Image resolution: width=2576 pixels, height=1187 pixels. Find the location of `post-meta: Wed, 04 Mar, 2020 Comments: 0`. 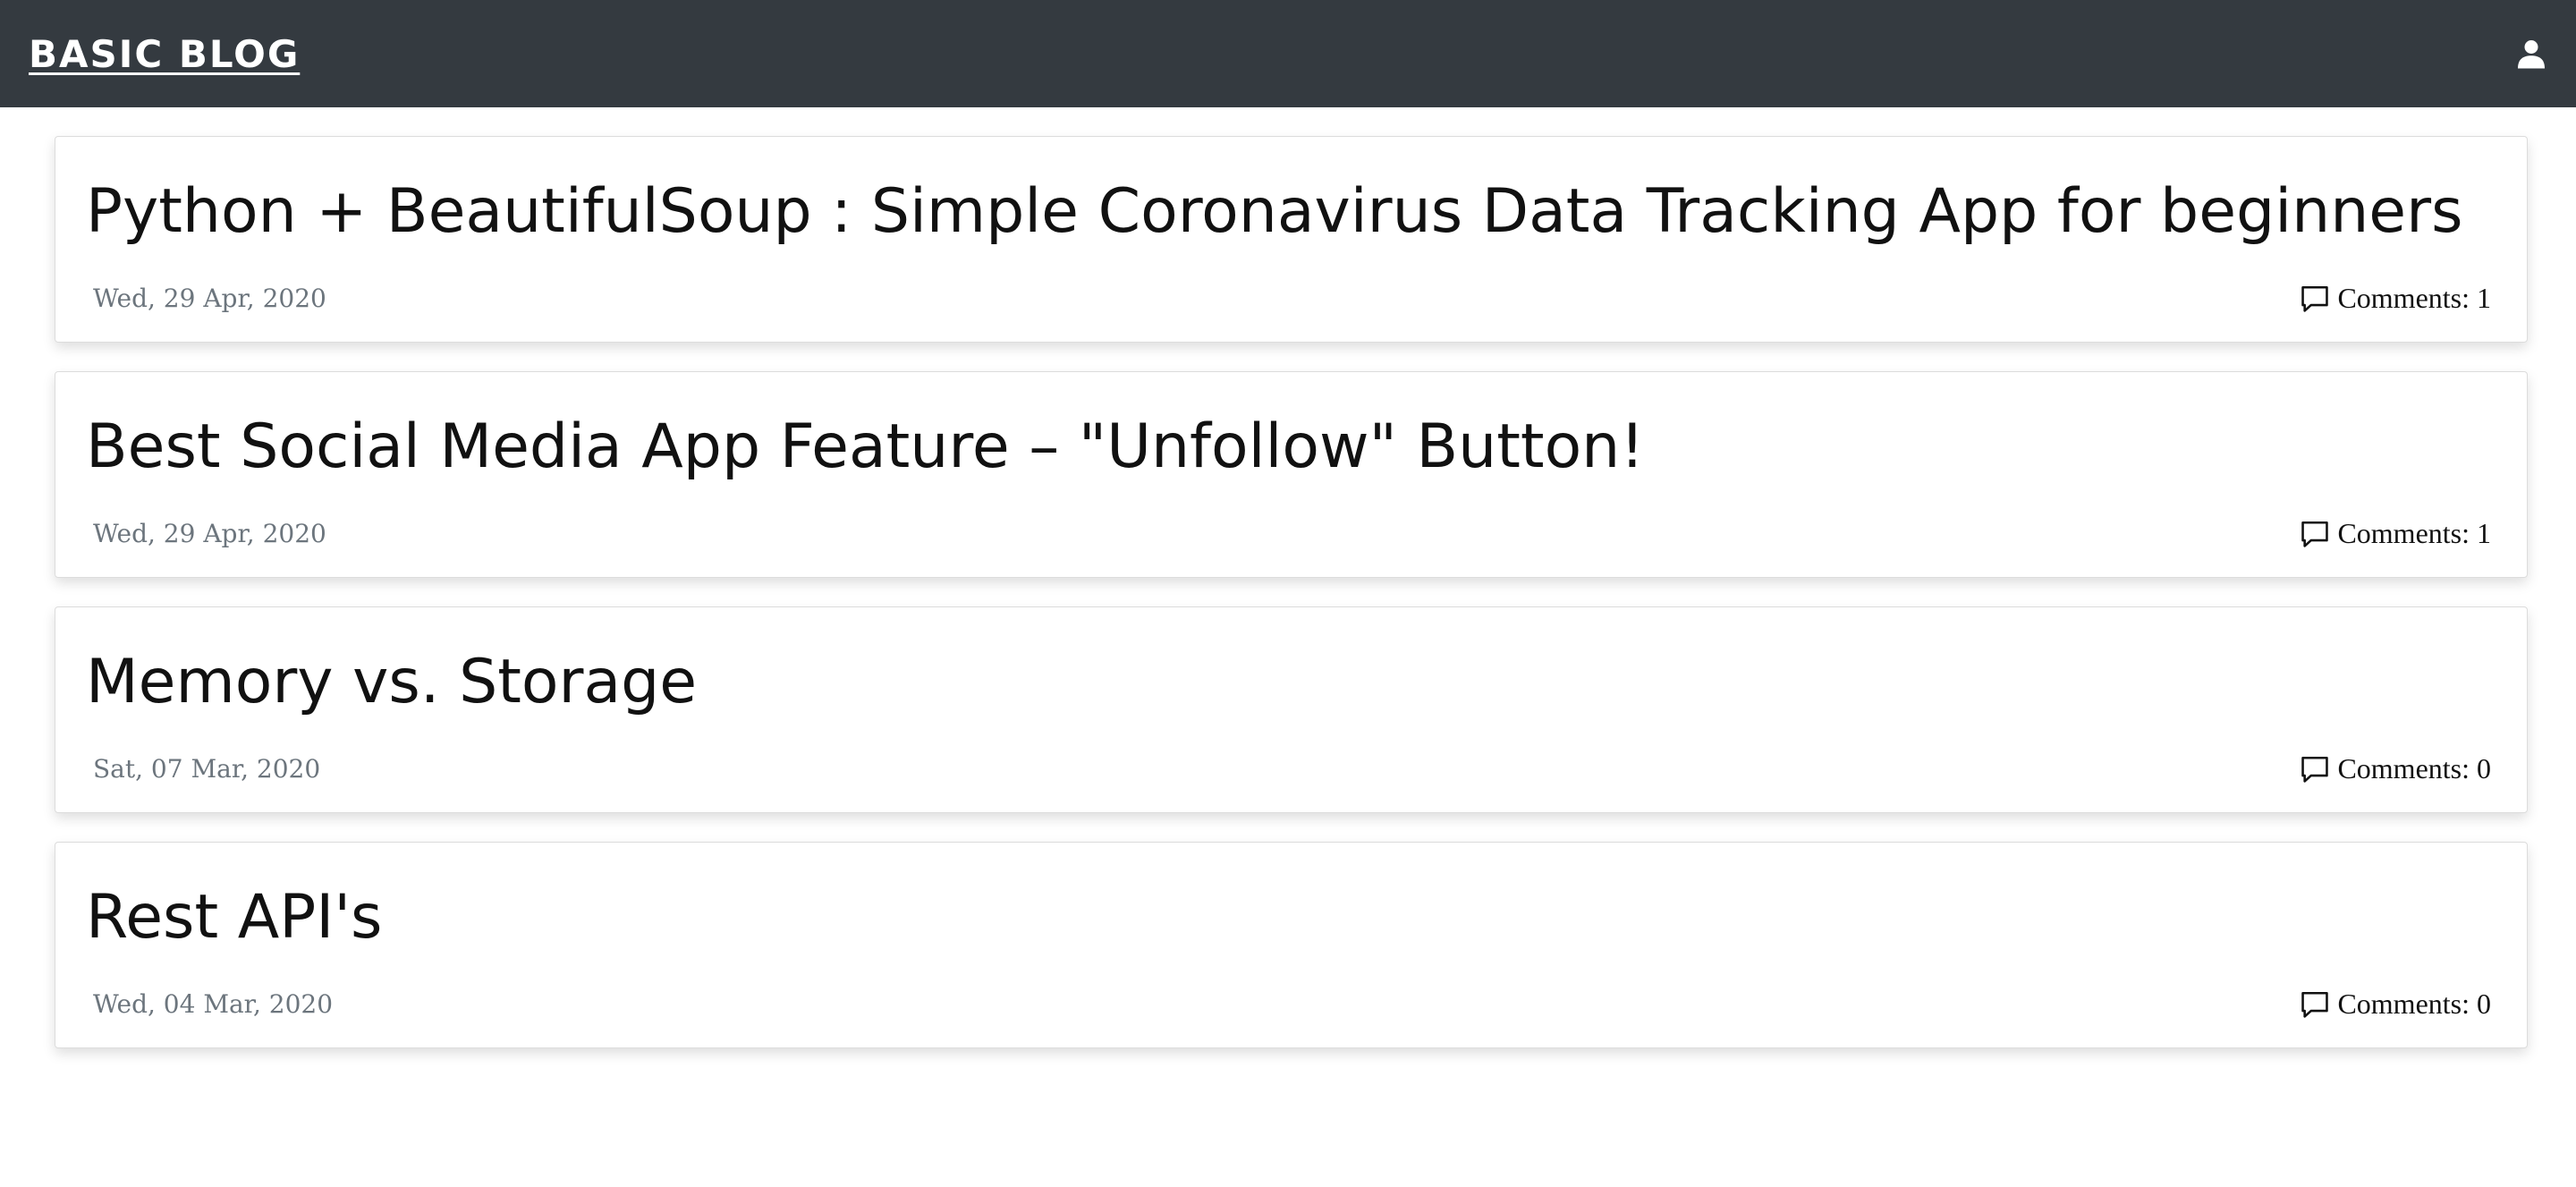

post-meta: Wed, 04 Mar, 2020 Comments: 0 is located at coordinates (1288, 1005).